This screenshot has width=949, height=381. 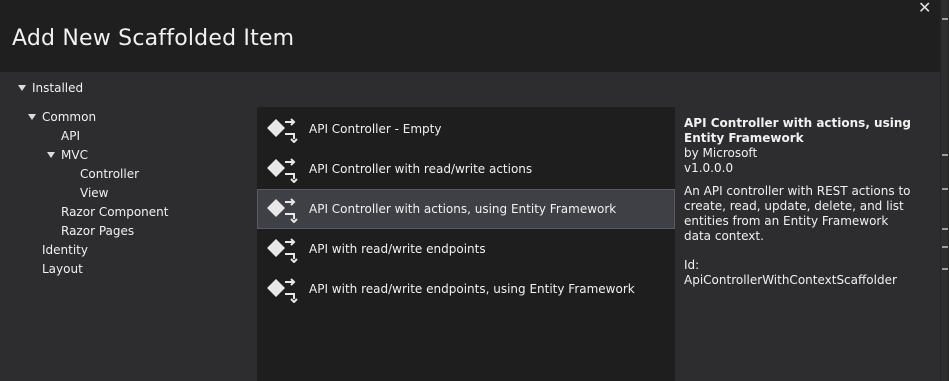 I want to click on tree-node-razor-pages: Razor Pages, so click(x=97, y=231).